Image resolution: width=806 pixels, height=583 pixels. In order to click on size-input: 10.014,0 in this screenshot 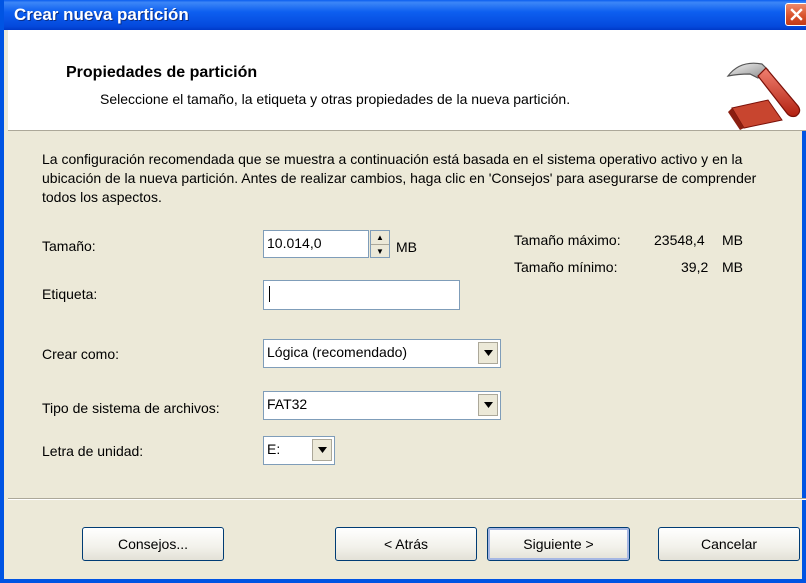, I will do `click(316, 244)`.